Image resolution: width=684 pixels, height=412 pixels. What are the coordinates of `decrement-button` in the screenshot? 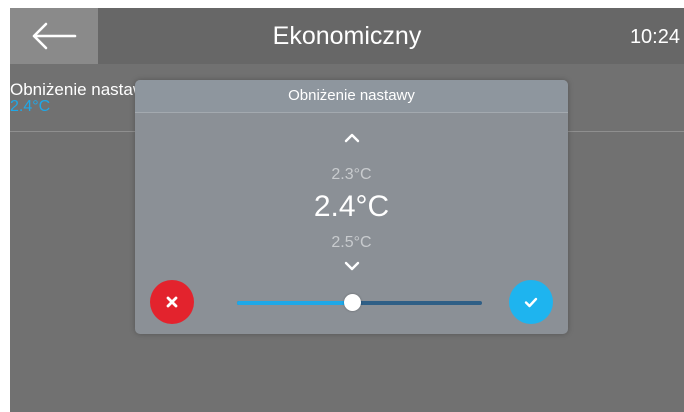 It's located at (351, 267).